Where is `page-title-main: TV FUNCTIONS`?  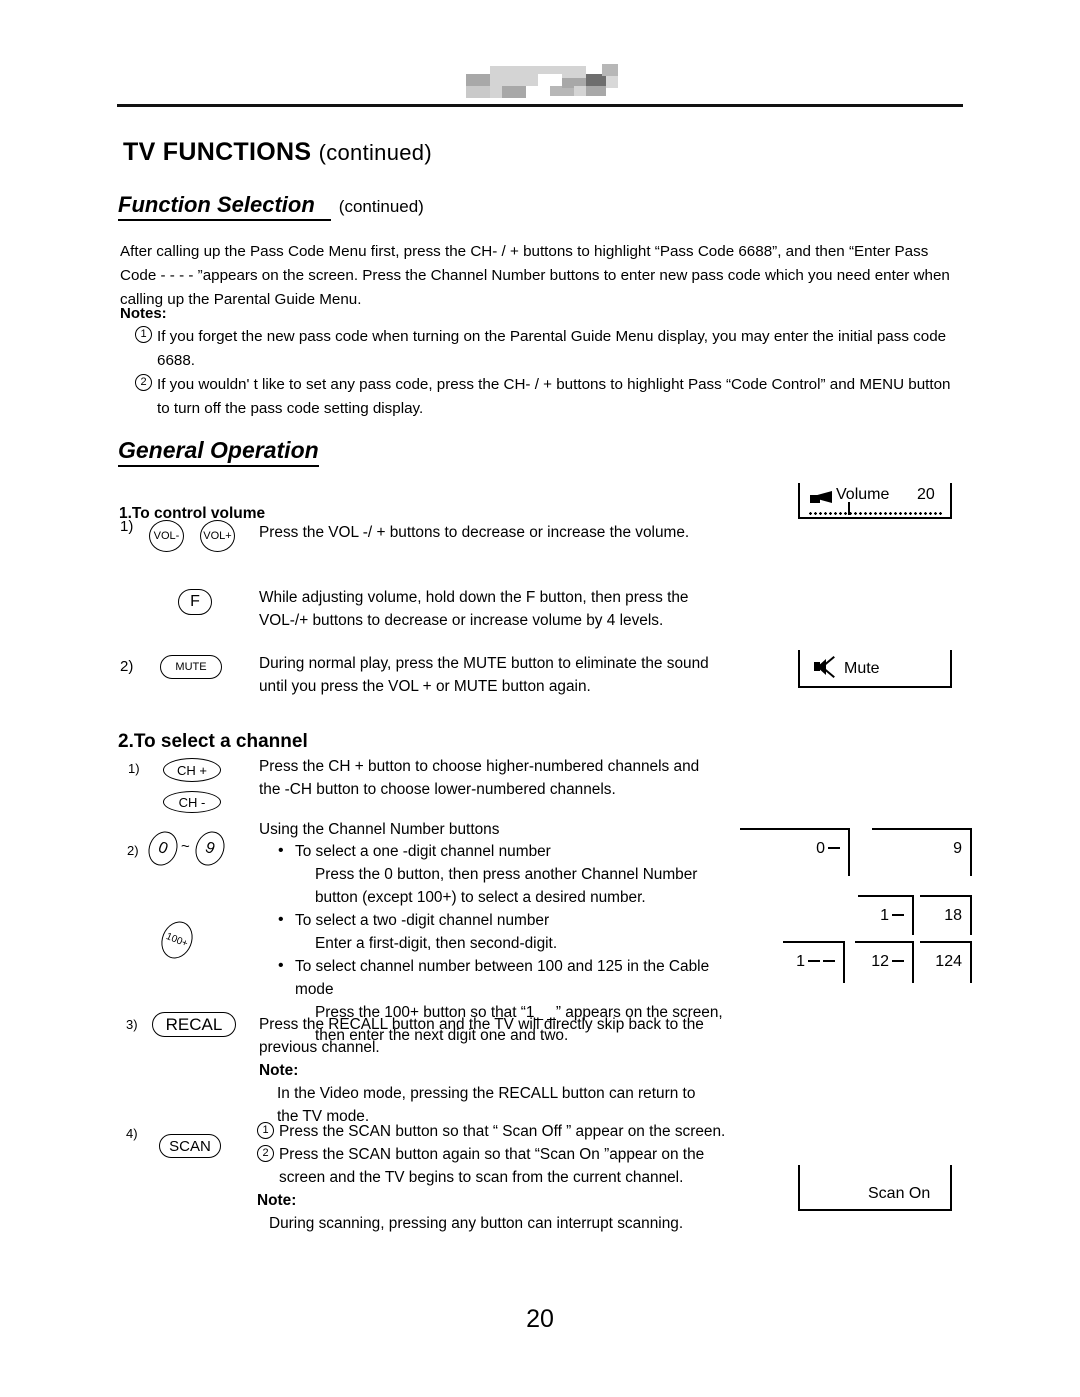 page-title-main: TV FUNCTIONS is located at coordinates (217, 152).